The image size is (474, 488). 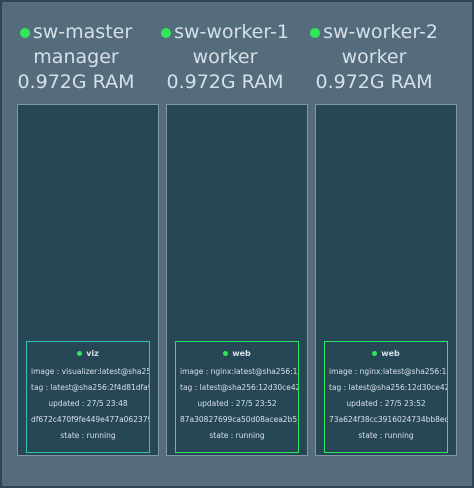 I want to click on task-id: df672c470f9fe449e477a0623798656, so click(x=90, y=419).